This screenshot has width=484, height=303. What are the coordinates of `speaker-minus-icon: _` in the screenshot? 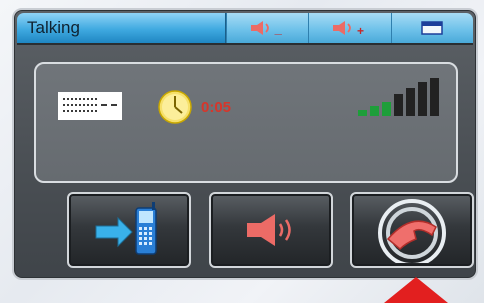 It's located at (268, 28).